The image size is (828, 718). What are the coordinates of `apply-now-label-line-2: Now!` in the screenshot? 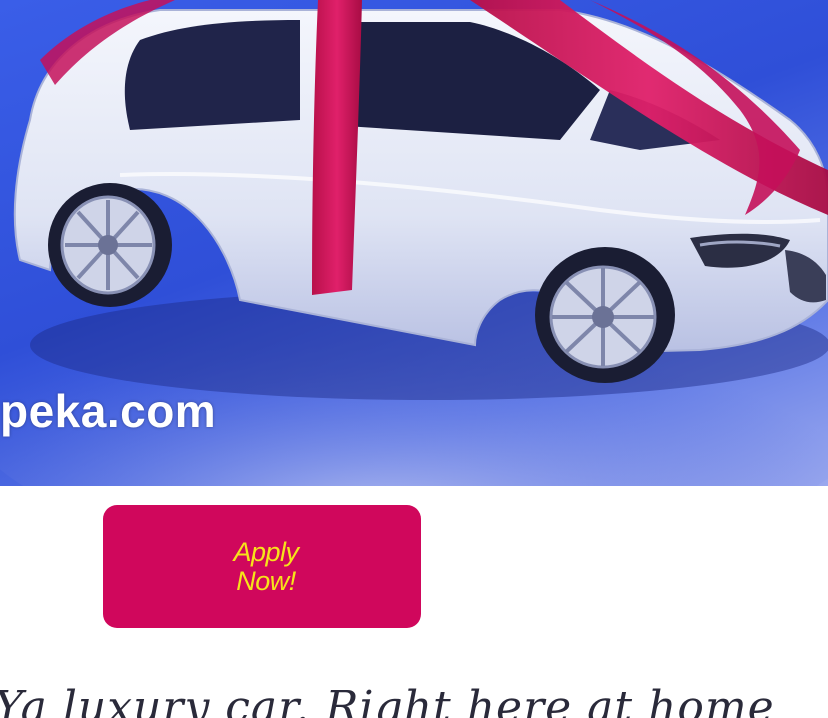 It's located at (266, 580).